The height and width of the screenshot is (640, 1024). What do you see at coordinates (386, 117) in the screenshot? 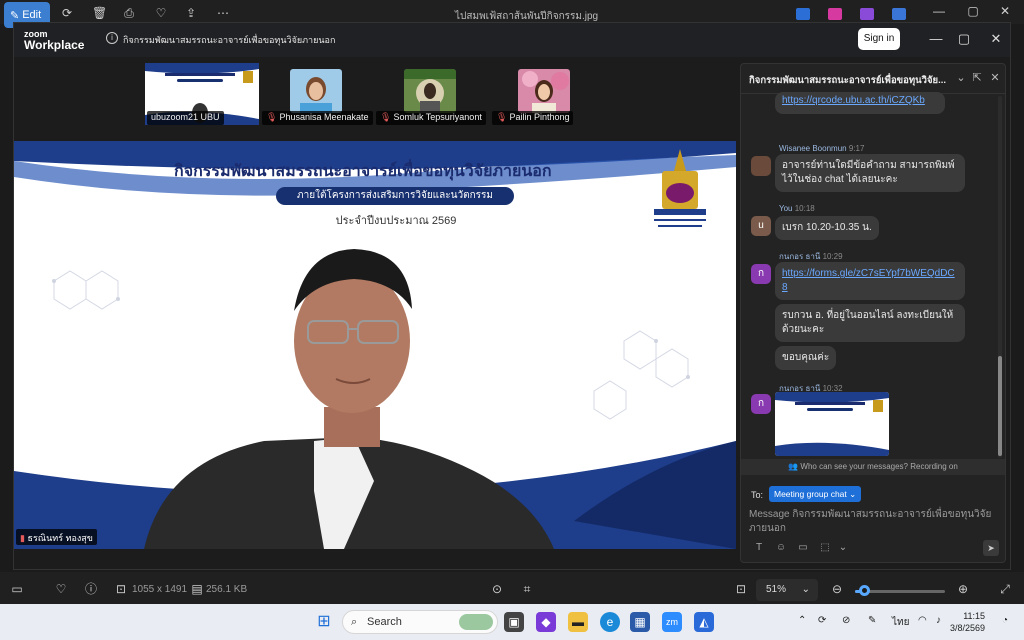
I see `mic-muted-icon: 🎙` at bounding box center [386, 117].